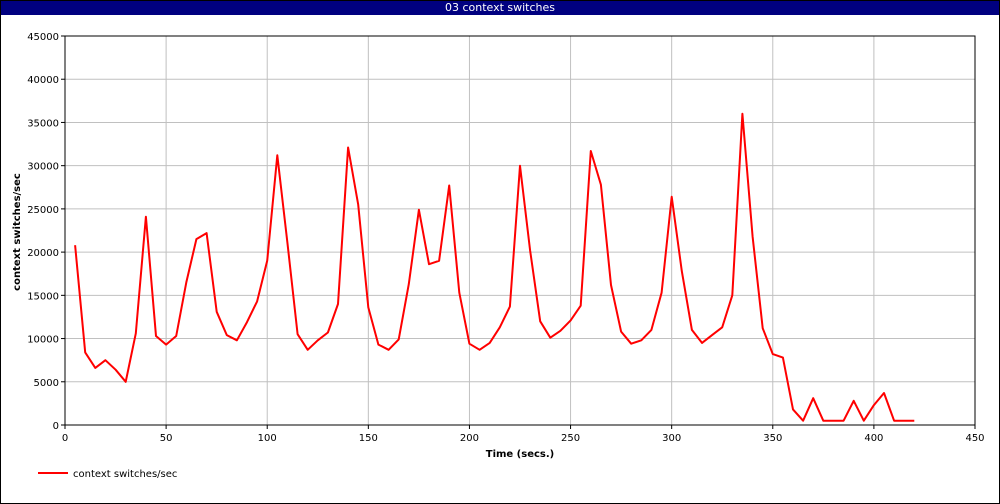 The width and height of the screenshot is (1000, 504). What do you see at coordinates (43, 167) in the screenshot?
I see `y-tick-label: 30000` at bounding box center [43, 167].